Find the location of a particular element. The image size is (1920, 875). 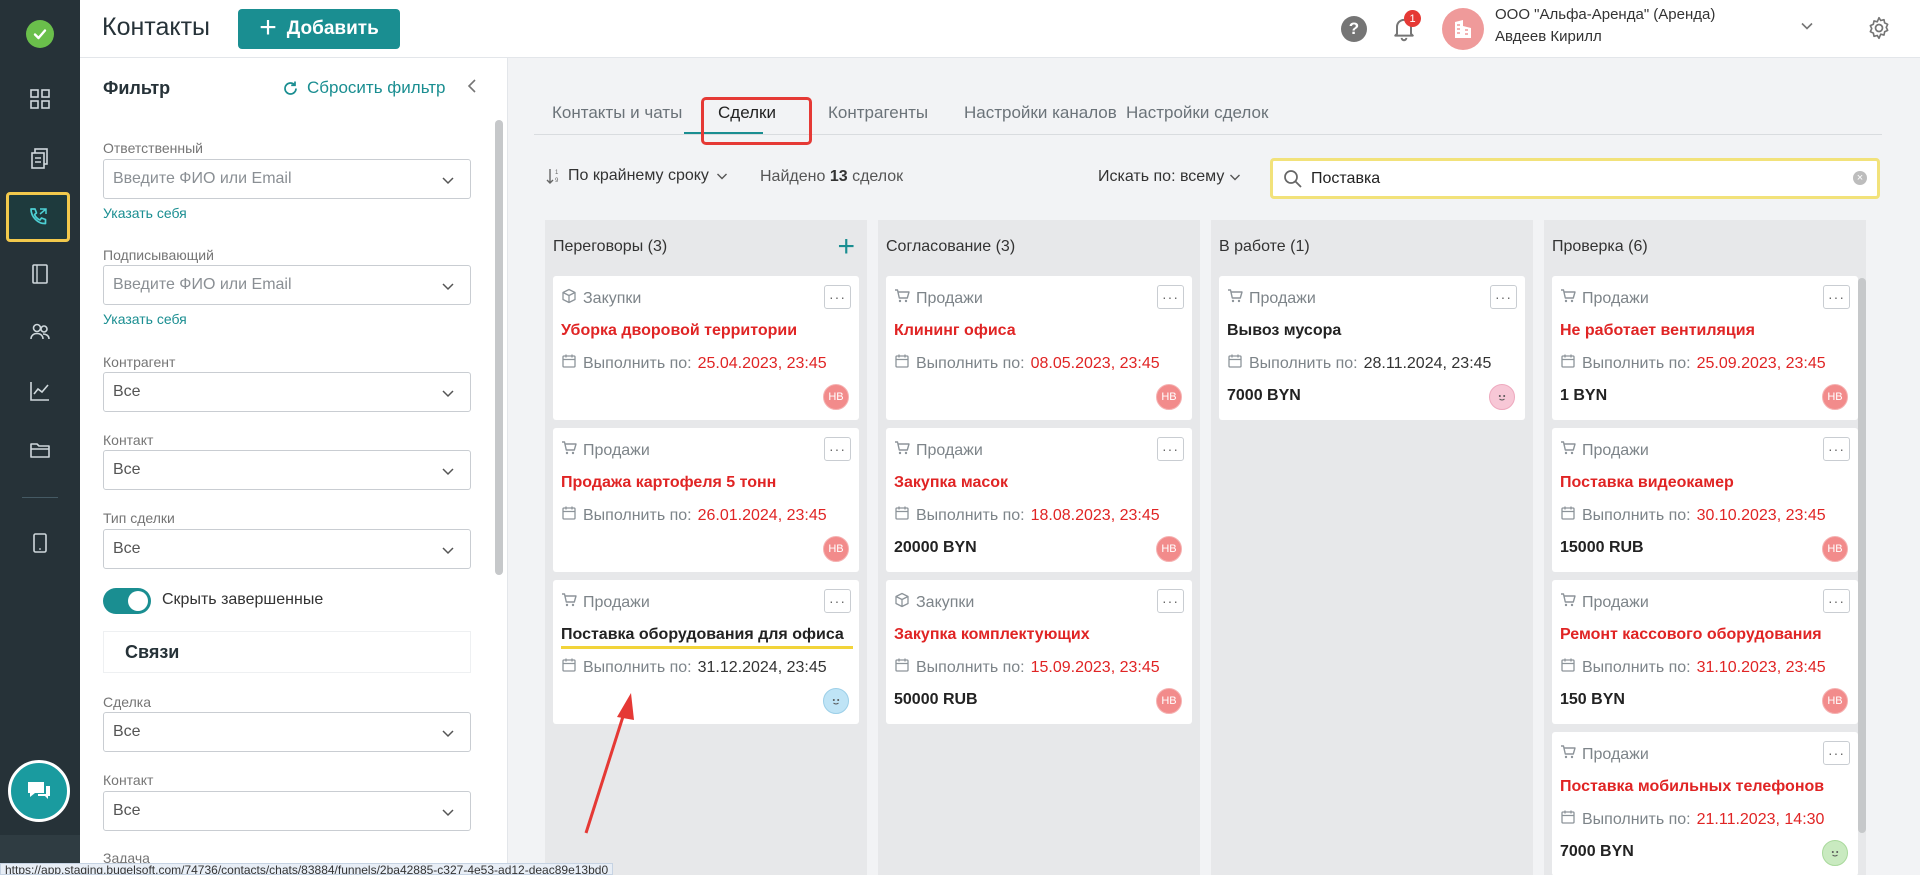

deal-type-select: Все is located at coordinates (287, 549).